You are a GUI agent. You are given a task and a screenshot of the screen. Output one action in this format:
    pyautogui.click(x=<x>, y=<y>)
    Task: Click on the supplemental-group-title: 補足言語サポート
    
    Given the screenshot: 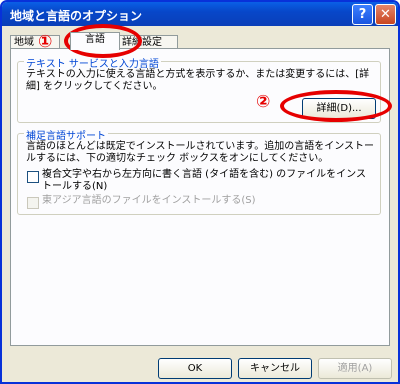 What is the action you would take?
    pyautogui.click(x=66, y=134)
    